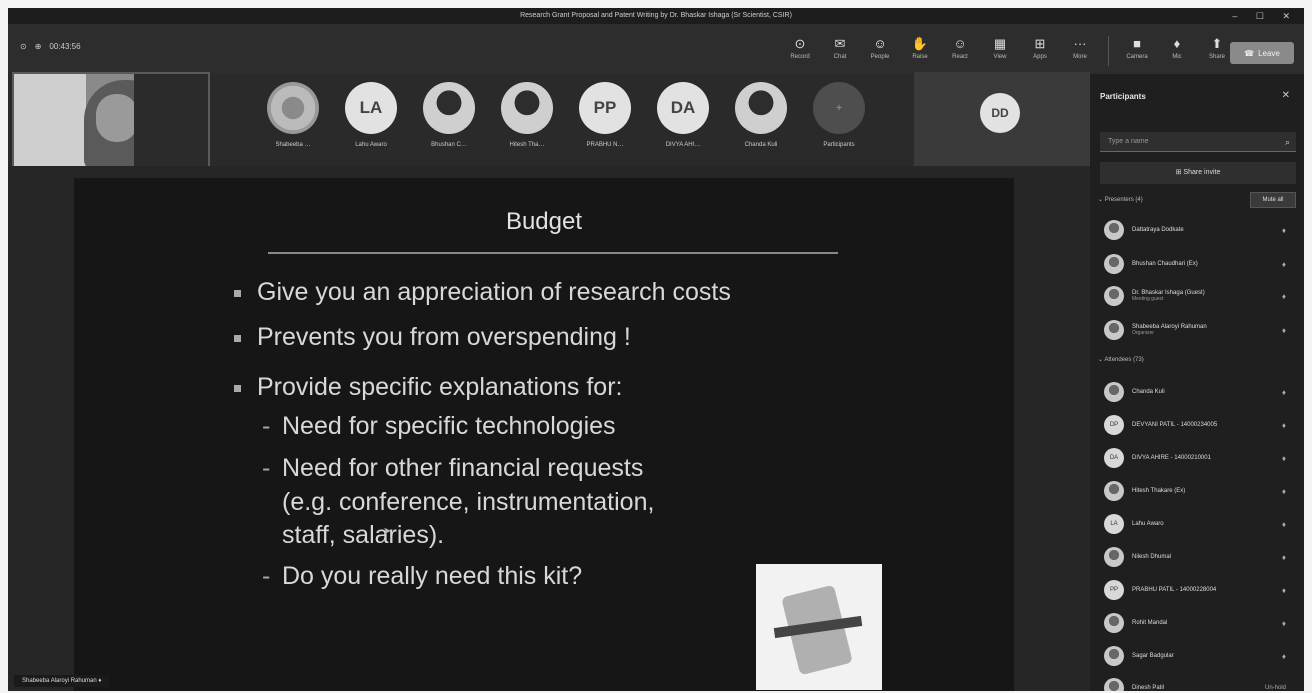 This screenshot has width=1312, height=693. What do you see at coordinates (1199, 264) in the screenshot?
I see `participant-row: Bhushan Chaudhari (Ex) ♦` at bounding box center [1199, 264].